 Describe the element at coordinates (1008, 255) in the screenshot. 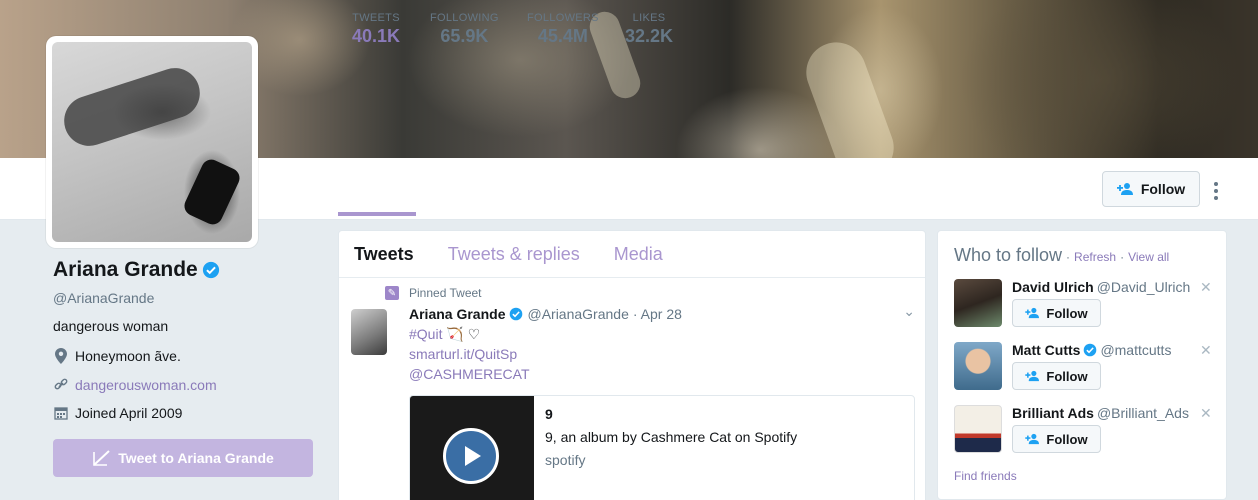

I see `who-to-follow-title: Who to follow` at that location.